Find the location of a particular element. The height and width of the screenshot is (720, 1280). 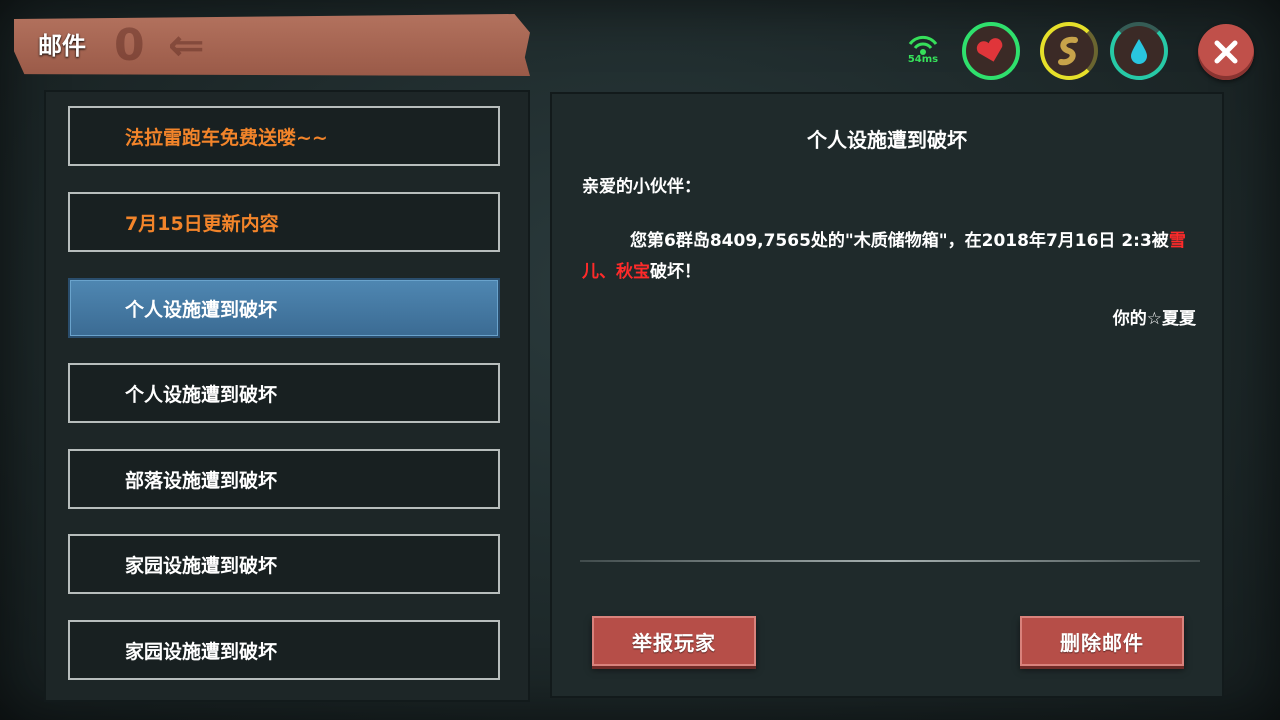

ping-value: 54ms is located at coordinates (923, 59).